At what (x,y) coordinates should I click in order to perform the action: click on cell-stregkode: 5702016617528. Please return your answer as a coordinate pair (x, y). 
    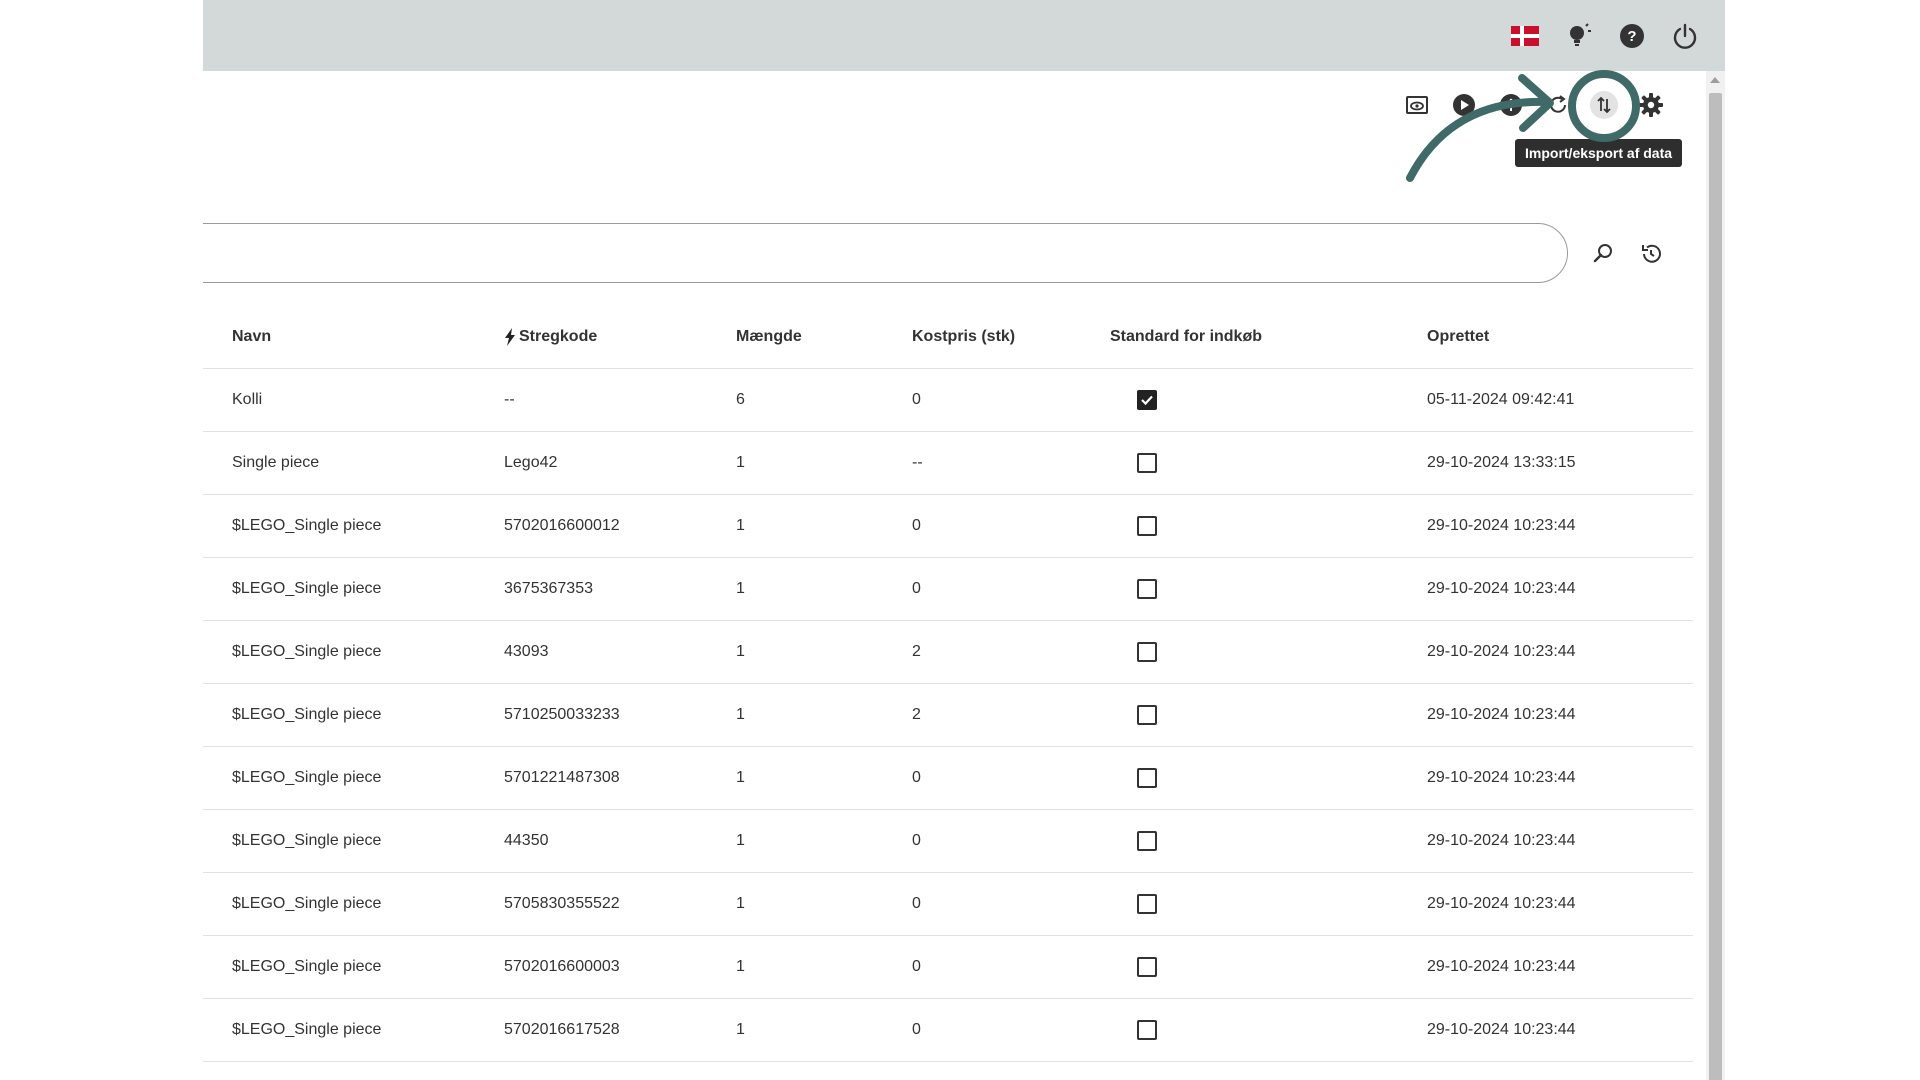
    Looking at the image, I should click on (562, 1029).